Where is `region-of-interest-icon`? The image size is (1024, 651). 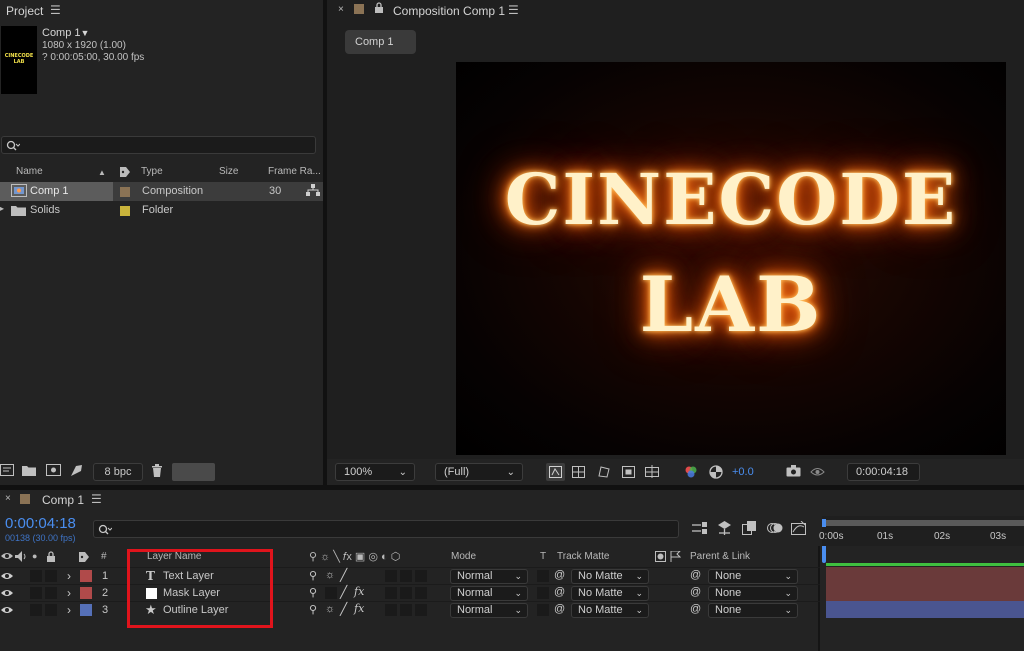
region-of-interest-icon is located at coordinates (628, 473).